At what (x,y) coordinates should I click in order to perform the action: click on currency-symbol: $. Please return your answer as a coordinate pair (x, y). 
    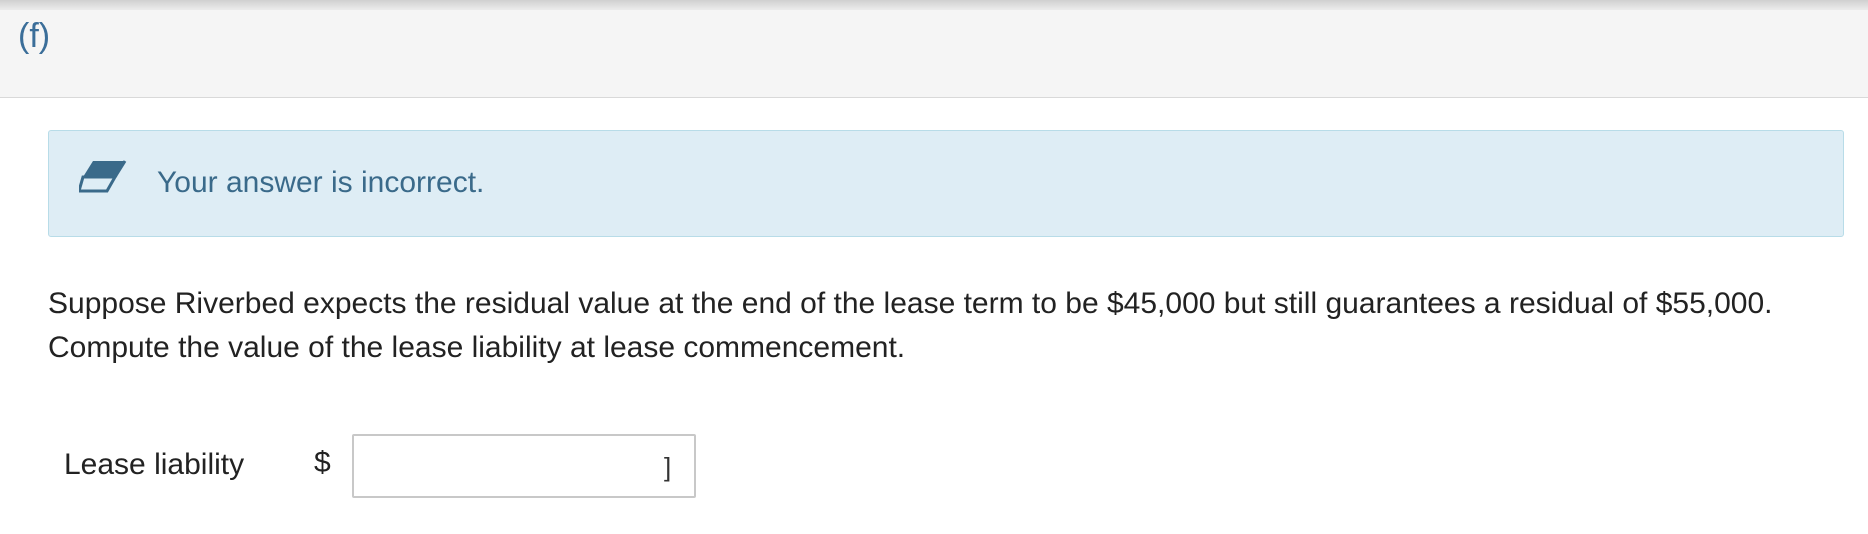
    Looking at the image, I should click on (322, 462).